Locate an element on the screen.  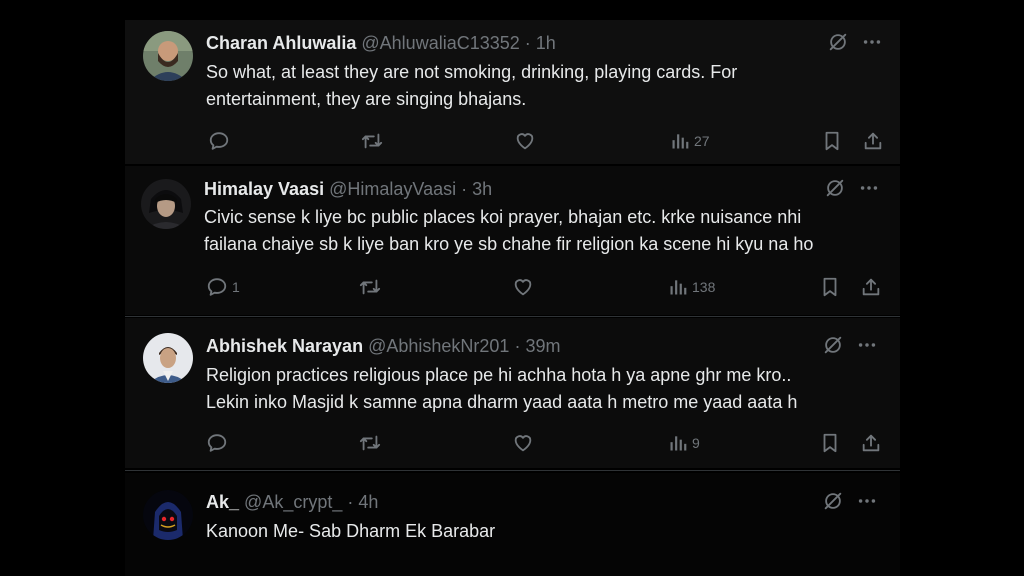
views-button: 138 is located at coordinates (691, 287).